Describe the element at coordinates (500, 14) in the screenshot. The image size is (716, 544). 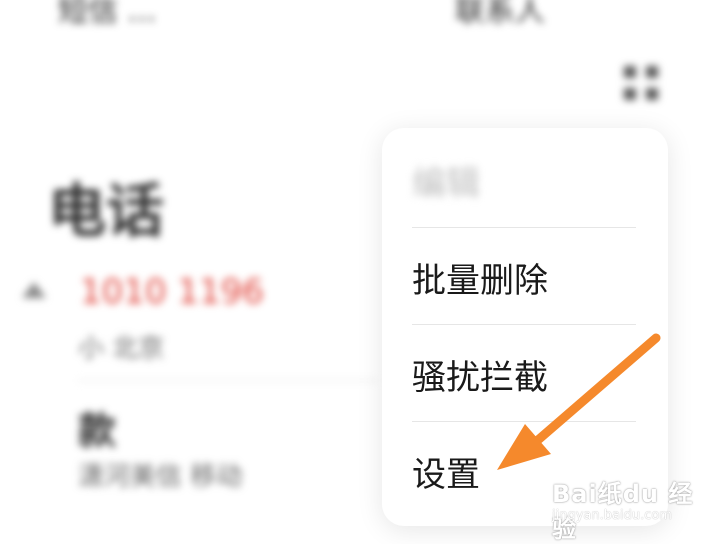
I see `top-right-label: 联系人` at that location.